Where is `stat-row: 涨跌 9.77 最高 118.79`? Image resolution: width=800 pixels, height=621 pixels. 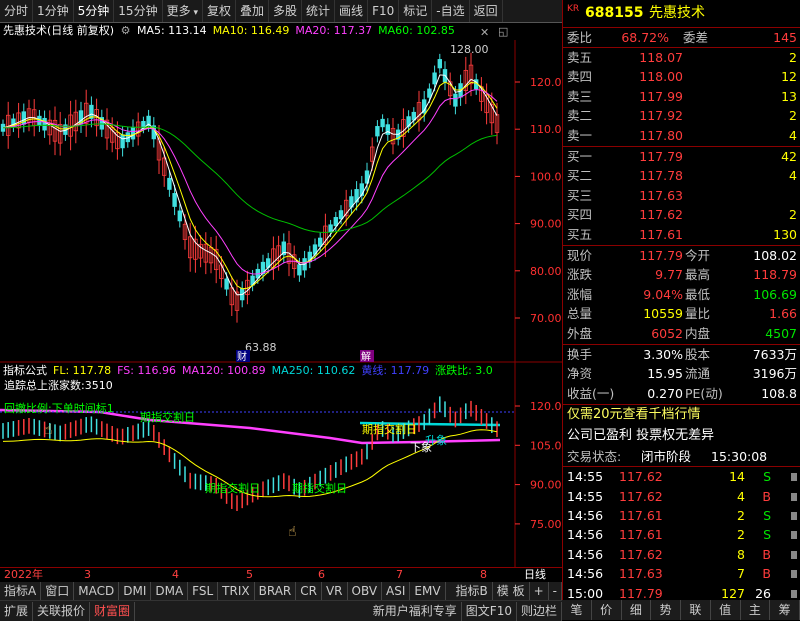
stat-row: 涨跌 9.77 最高 118.79 is located at coordinates (681, 274).